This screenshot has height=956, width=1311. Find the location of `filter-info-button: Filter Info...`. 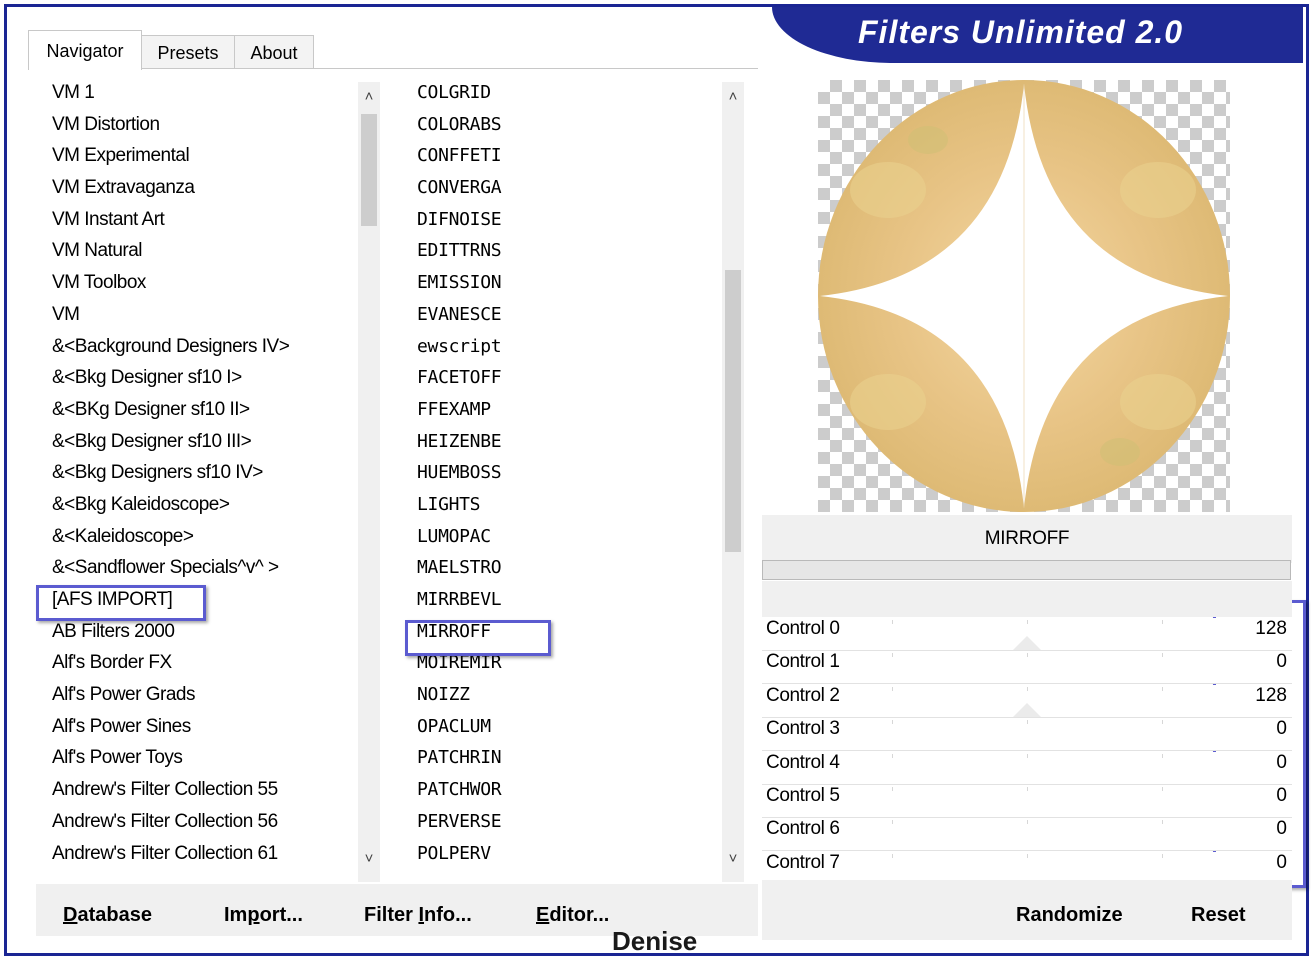

filter-info-button: Filter Info... is located at coordinates (418, 915).